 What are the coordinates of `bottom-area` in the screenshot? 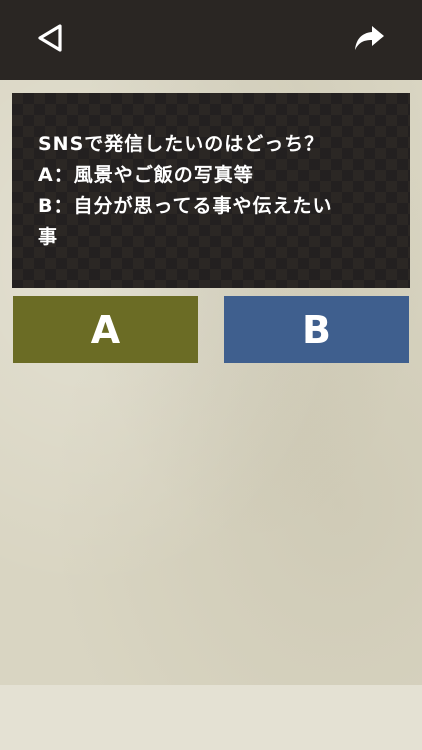 It's located at (211, 717).